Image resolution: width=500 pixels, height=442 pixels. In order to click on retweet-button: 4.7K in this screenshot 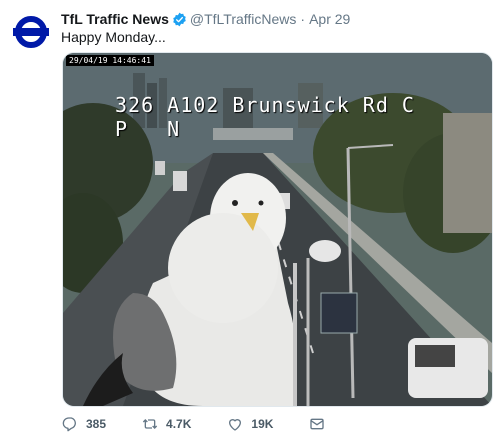, I will do `click(166, 424)`.